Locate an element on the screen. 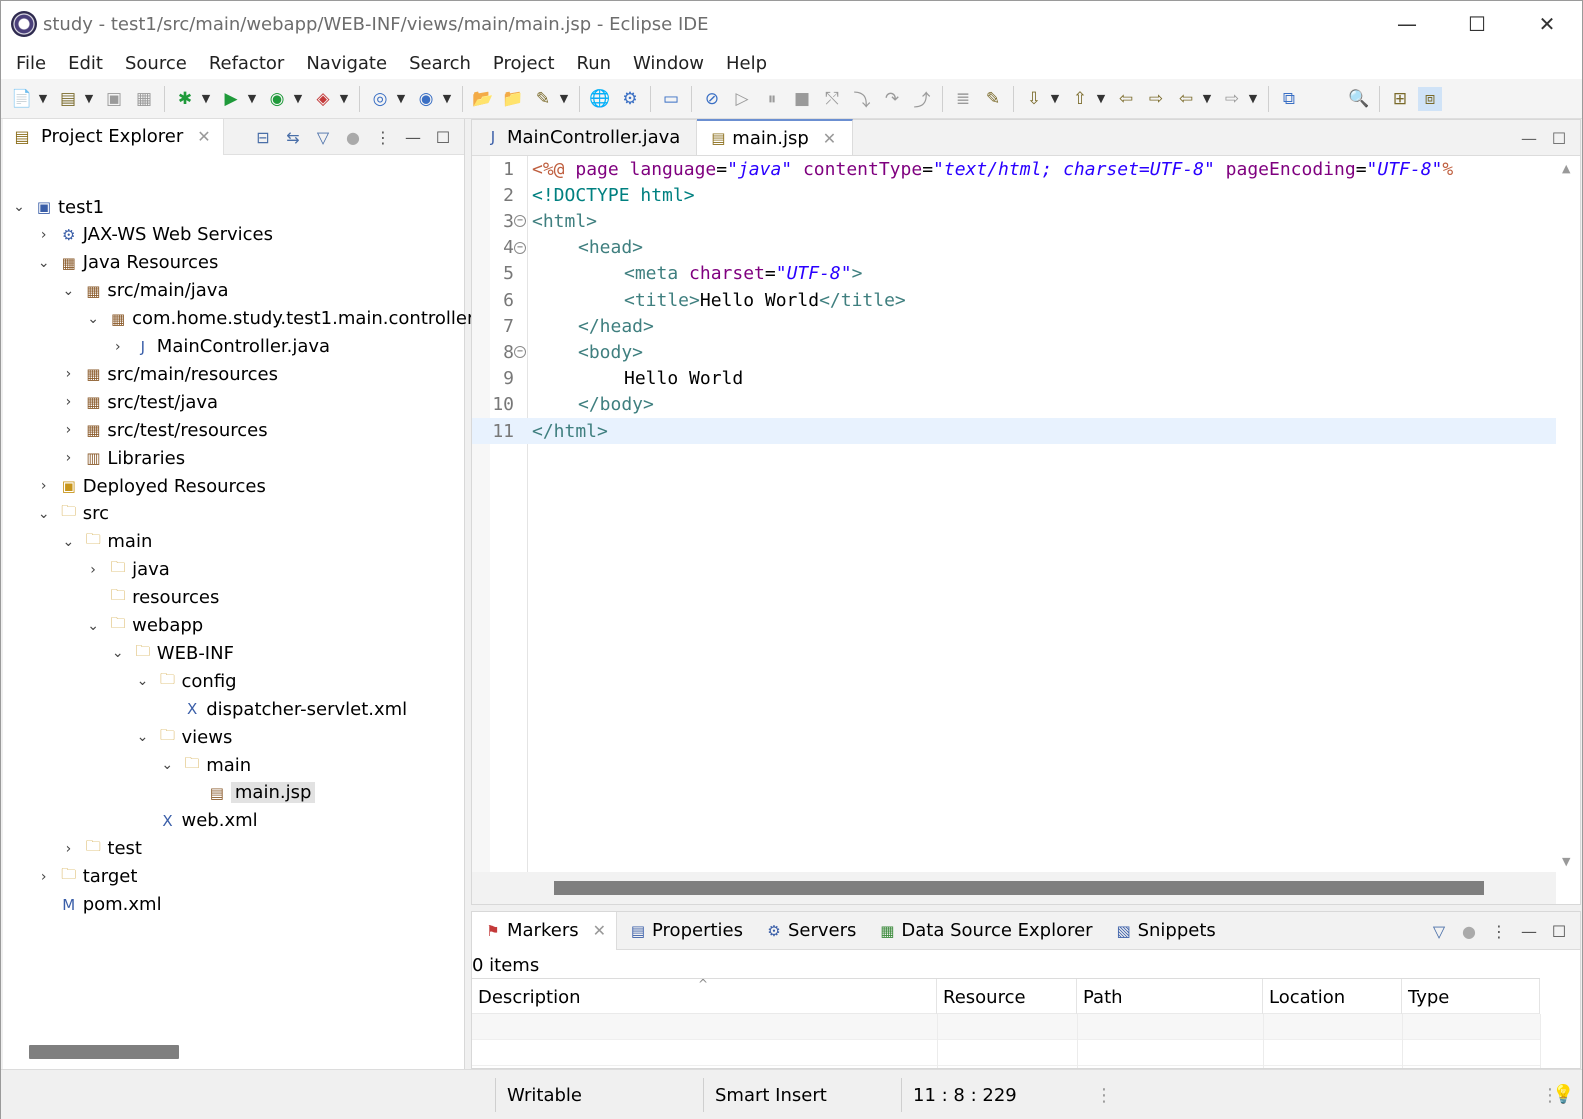 The height and width of the screenshot is (1119, 1583). tree-item: ⌄ 🗀 config is located at coordinates (186, 681).